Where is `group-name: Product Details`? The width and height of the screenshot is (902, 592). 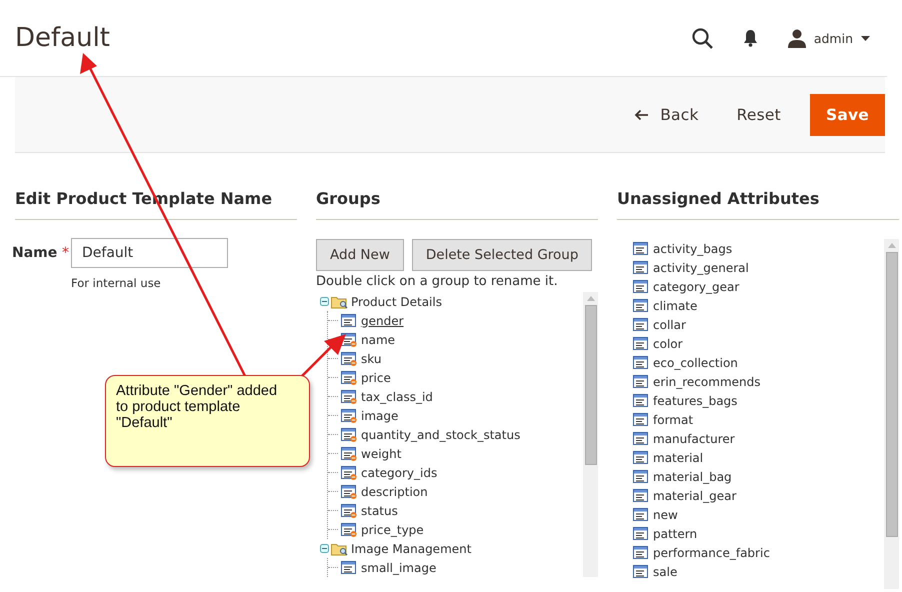 group-name: Product Details is located at coordinates (396, 301).